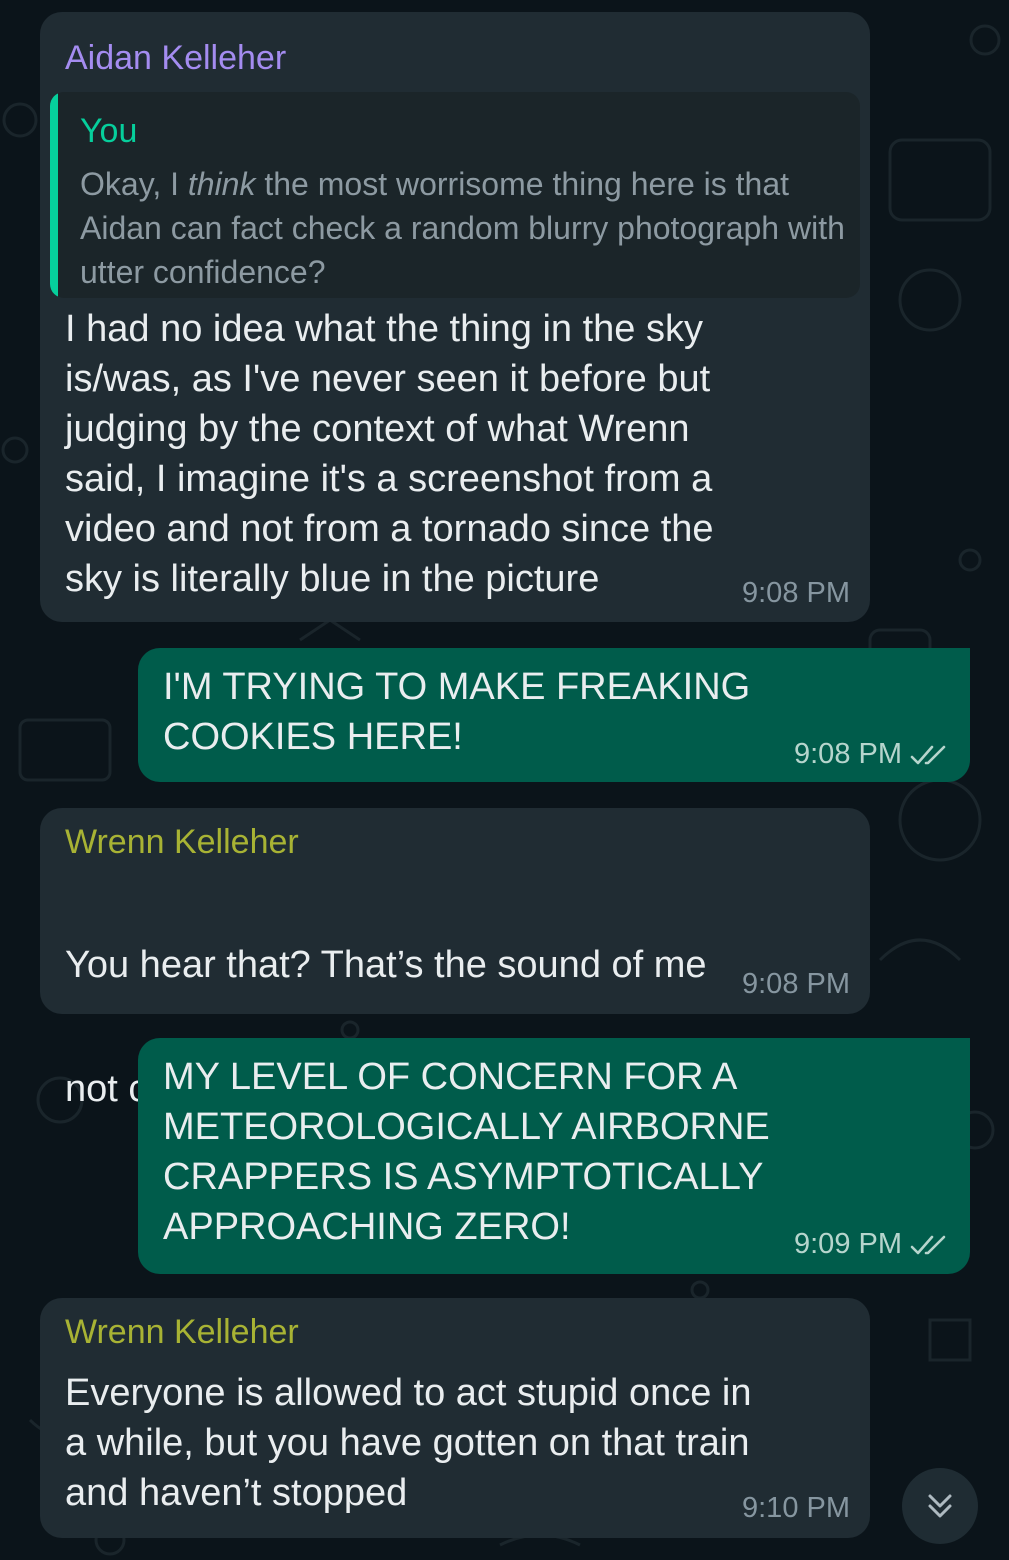 The image size is (1009, 1560). Describe the element at coordinates (848, 1244) in the screenshot. I see `message-time: 9:09 PM` at that location.